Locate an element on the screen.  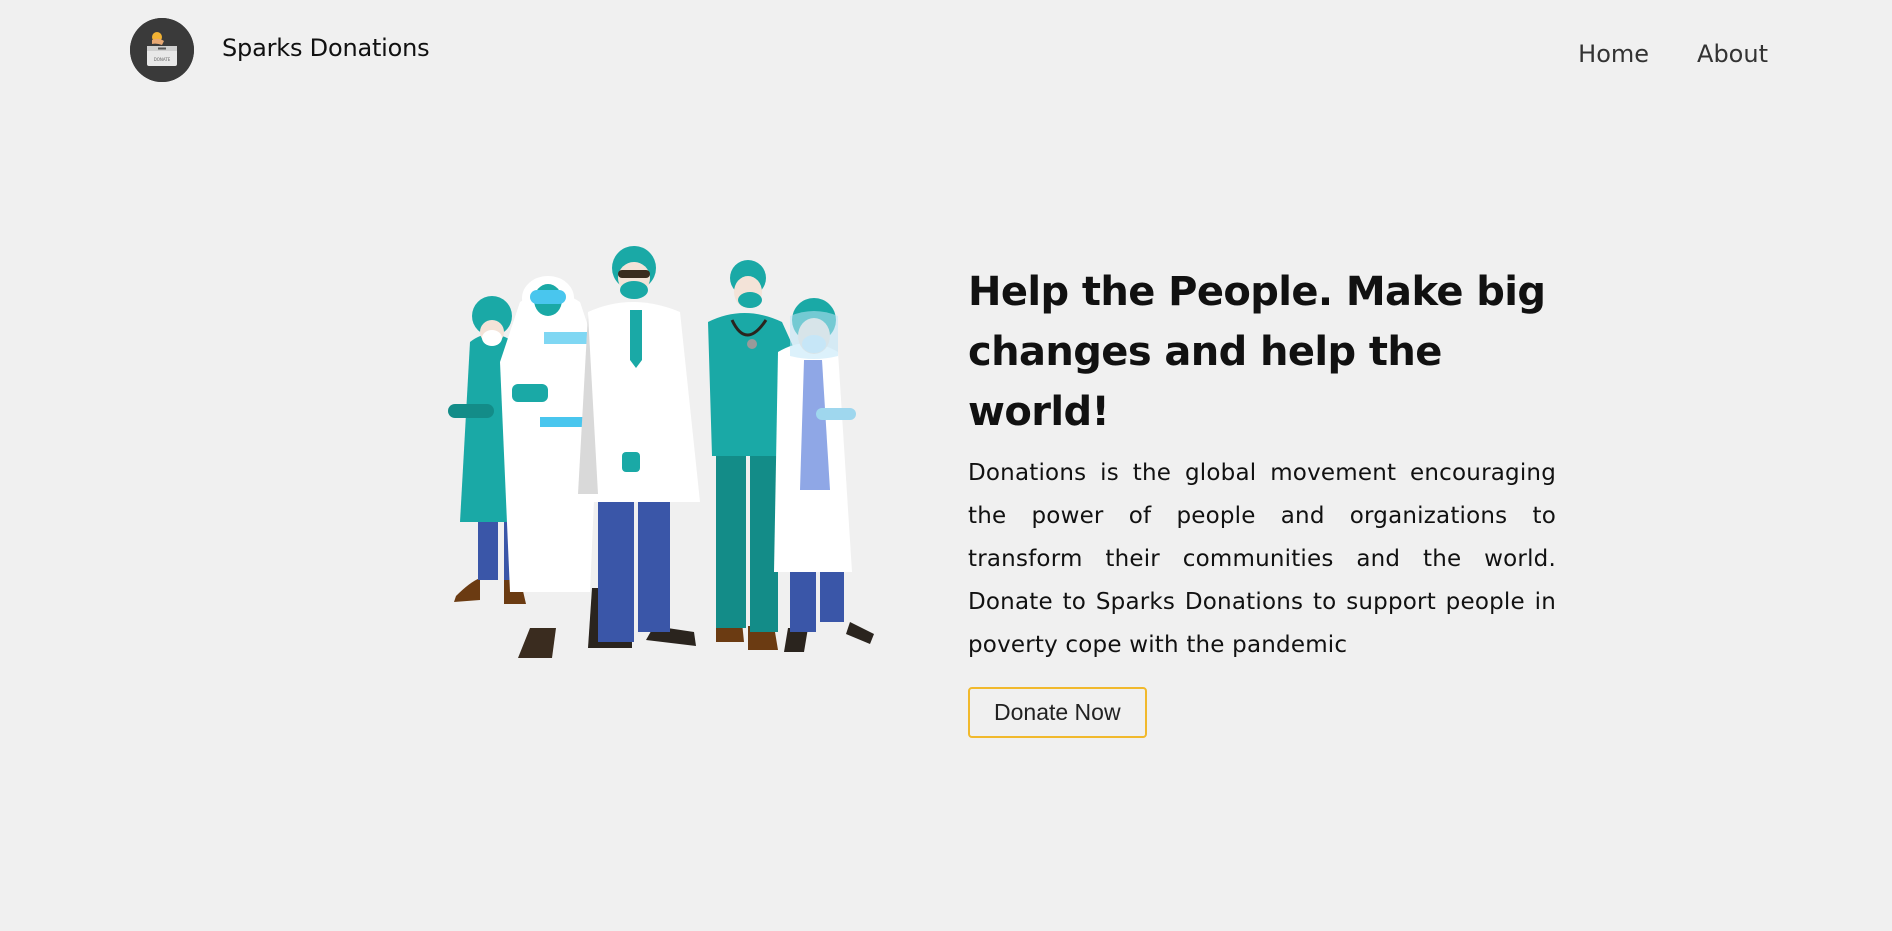
healthcare-workers-illustration is located at coordinates (656, 471).